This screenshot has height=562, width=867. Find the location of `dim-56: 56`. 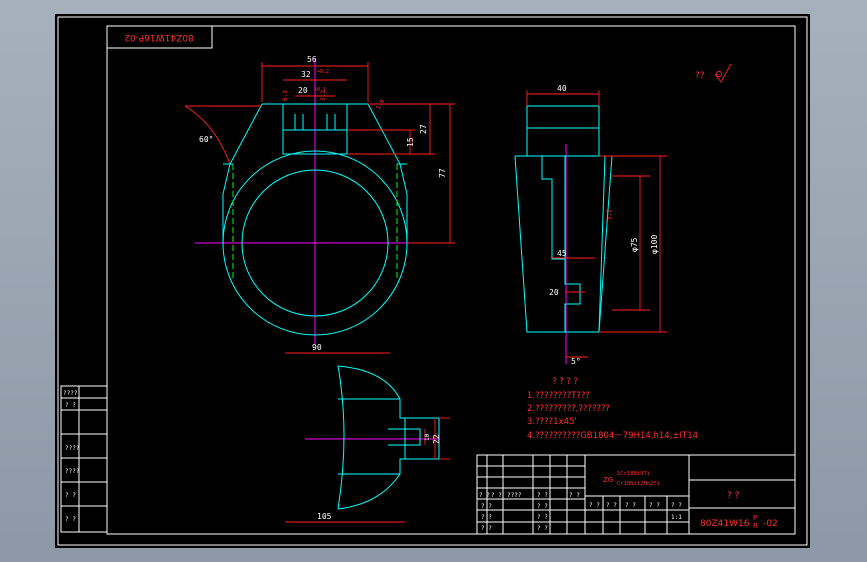

dim-56: 56 is located at coordinates (312, 59).